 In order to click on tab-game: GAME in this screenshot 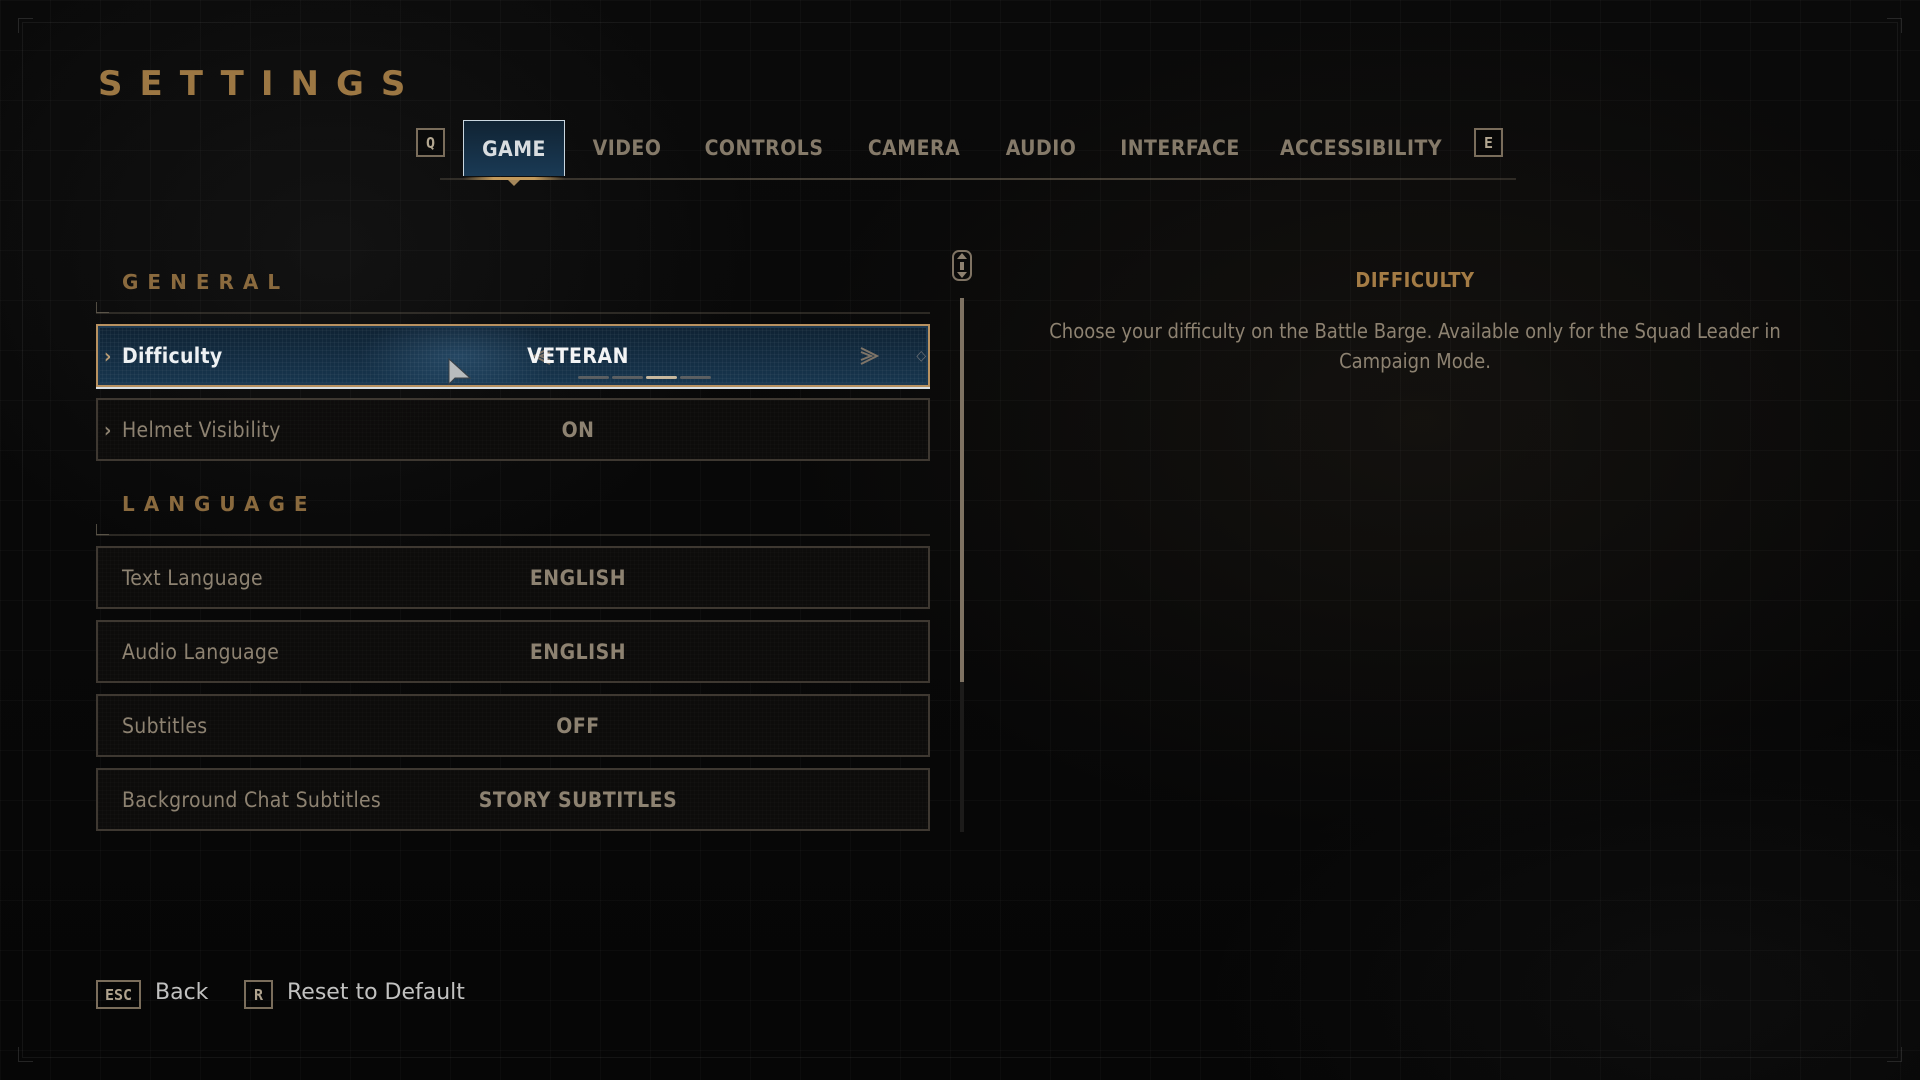, I will do `click(514, 148)`.